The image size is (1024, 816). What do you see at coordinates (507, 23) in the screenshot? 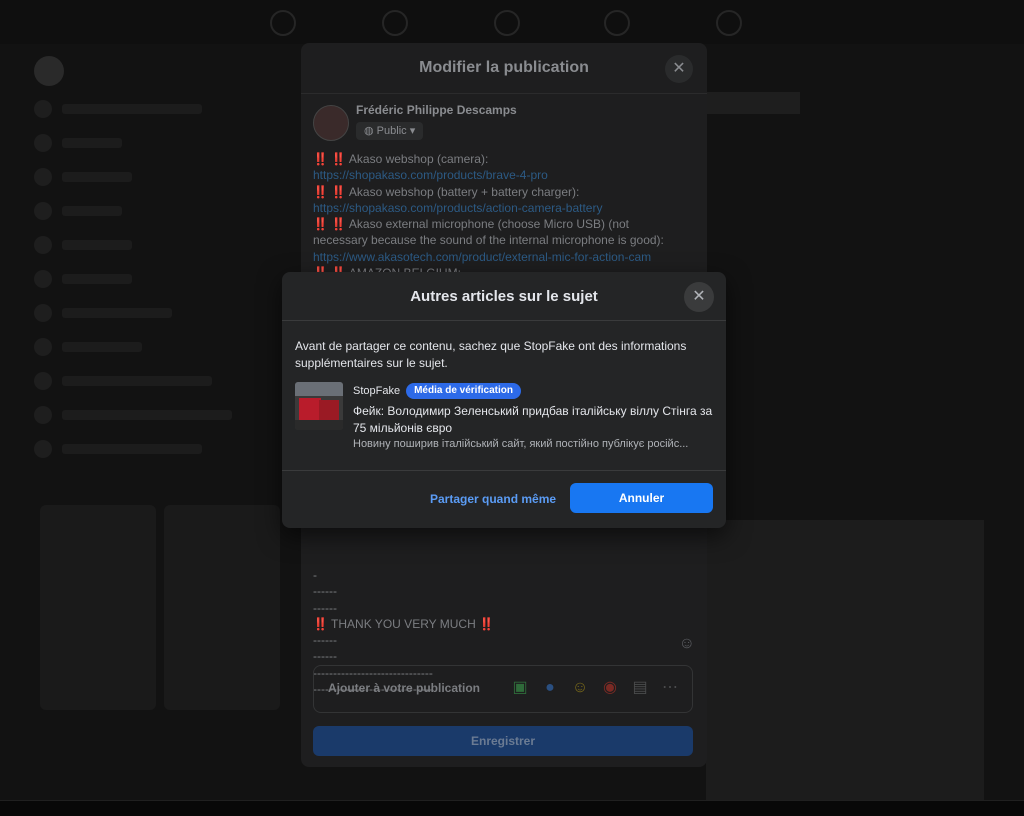
I see `marketplace-icon` at bounding box center [507, 23].